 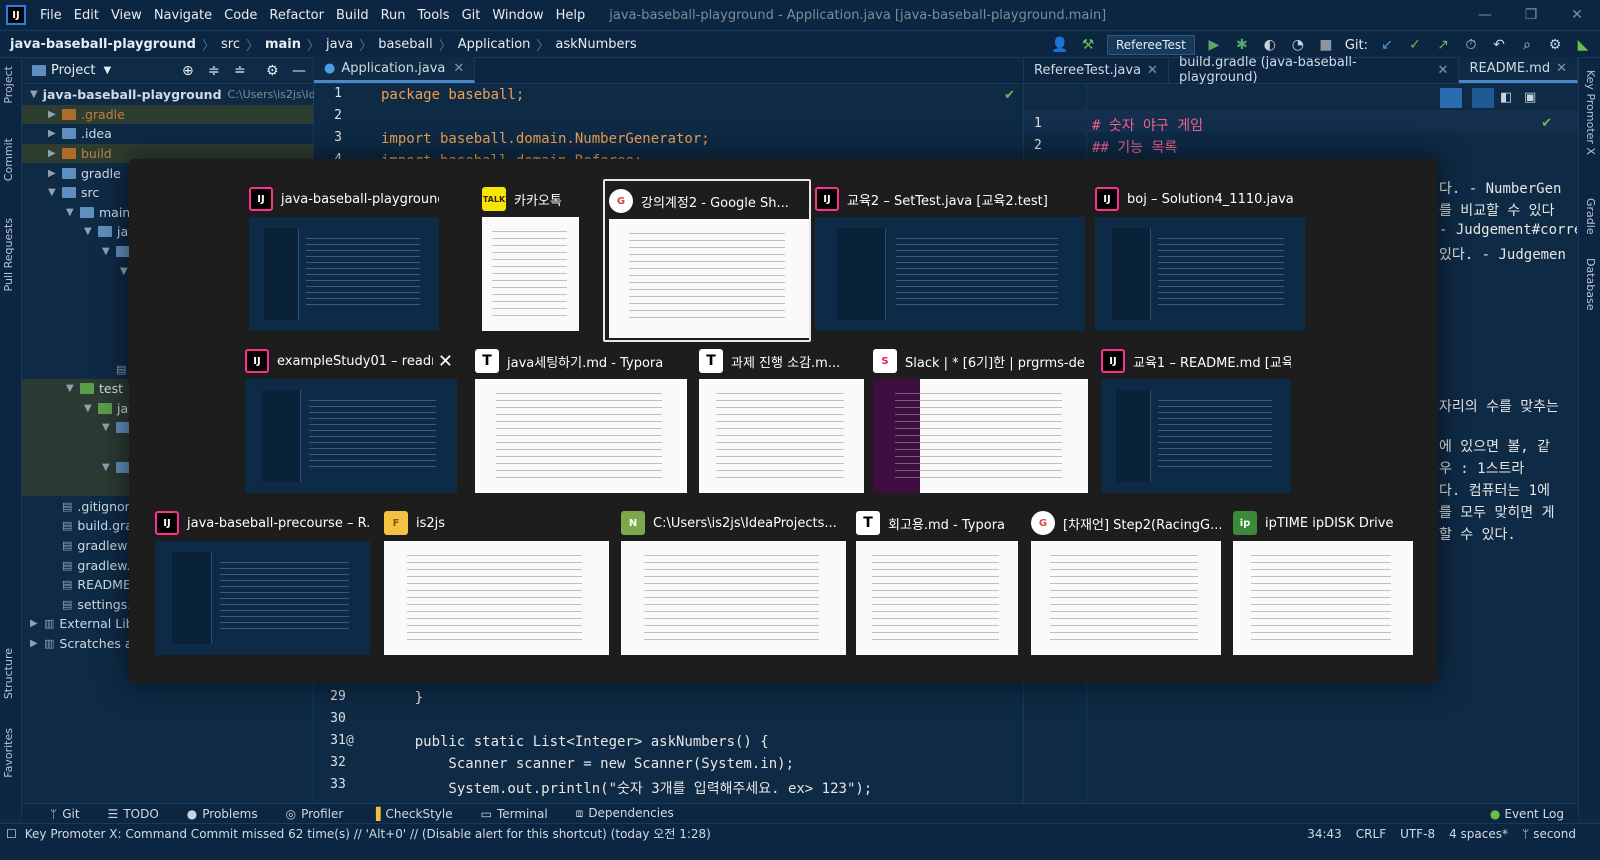 What do you see at coordinates (1214, 45) in the screenshot?
I see `run-icon: ▶` at bounding box center [1214, 45].